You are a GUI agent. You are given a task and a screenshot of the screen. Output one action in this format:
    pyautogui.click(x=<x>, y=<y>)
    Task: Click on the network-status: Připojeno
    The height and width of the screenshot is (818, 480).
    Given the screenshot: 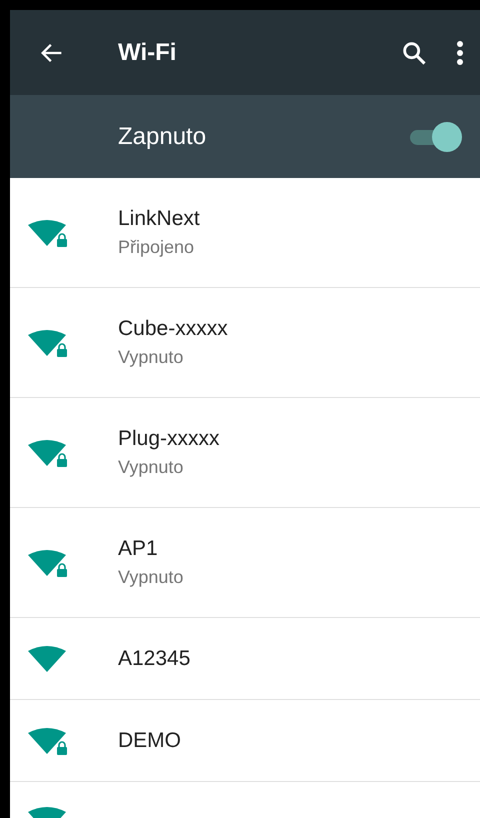 What is the action you would take?
    pyautogui.click(x=157, y=247)
    